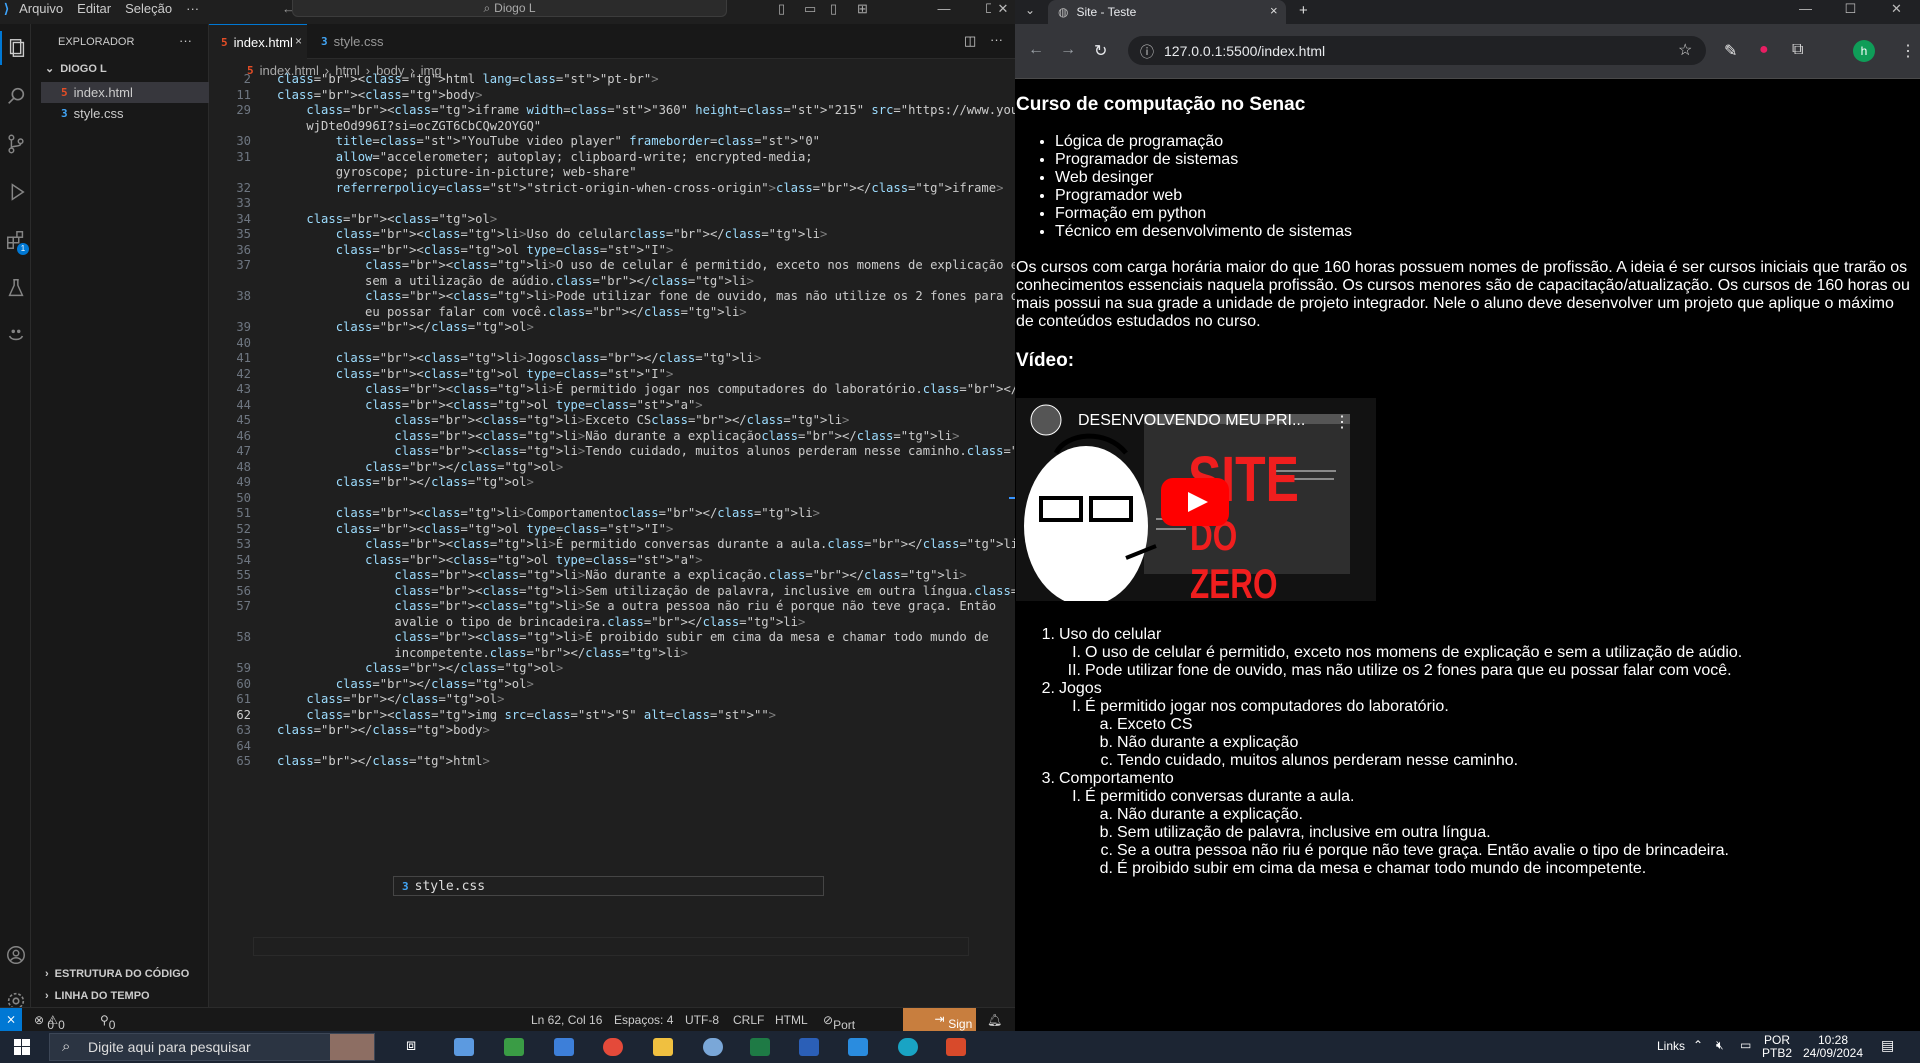 The width and height of the screenshot is (1920, 1063). I want to click on live-server-port: ⊘ Port : 5500, so click(841, 1036).